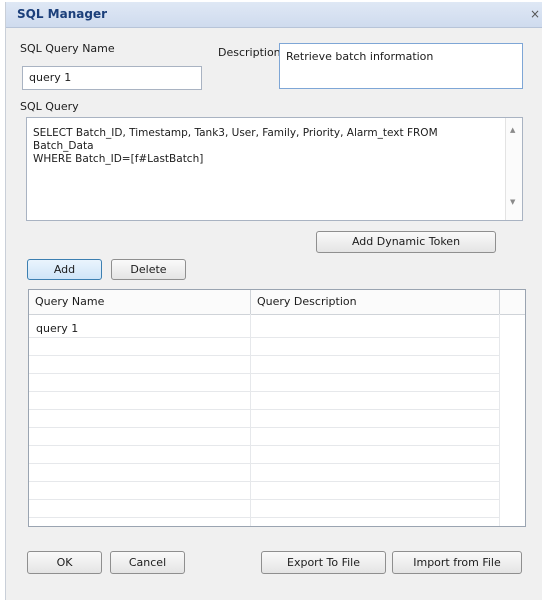 The width and height of the screenshot is (542, 600). What do you see at coordinates (274, 15) in the screenshot?
I see `title-bar: SQL Manager ×` at bounding box center [274, 15].